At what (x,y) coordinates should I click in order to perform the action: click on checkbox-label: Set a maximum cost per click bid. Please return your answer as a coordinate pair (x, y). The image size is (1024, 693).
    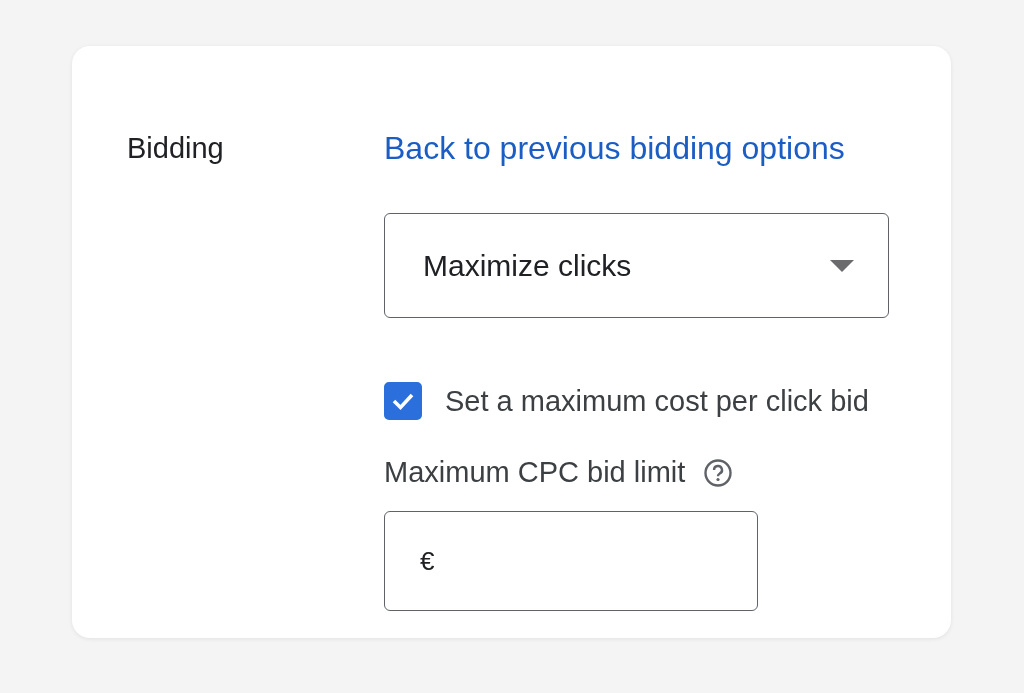
    Looking at the image, I should click on (657, 401).